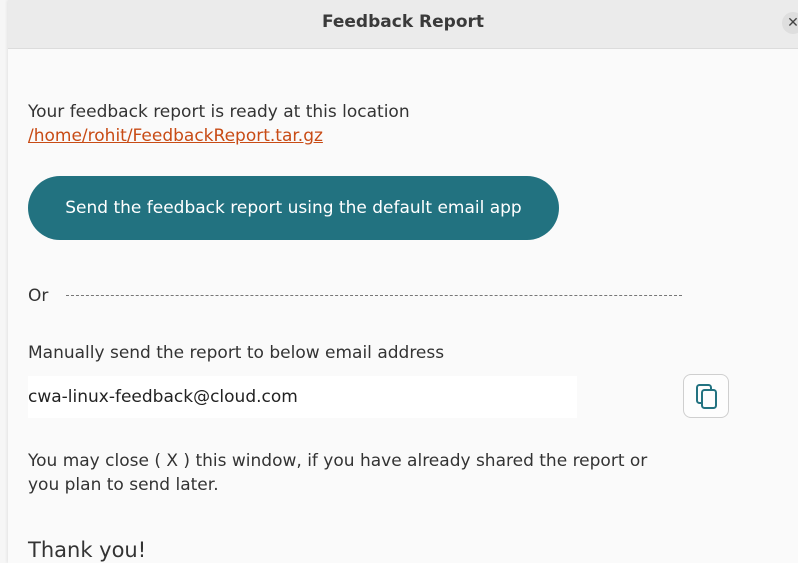 The height and width of the screenshot is (563, 798). Describe the element at coordinates (790, 23) in the screenshot. I see `close-button: ✕` at that location.